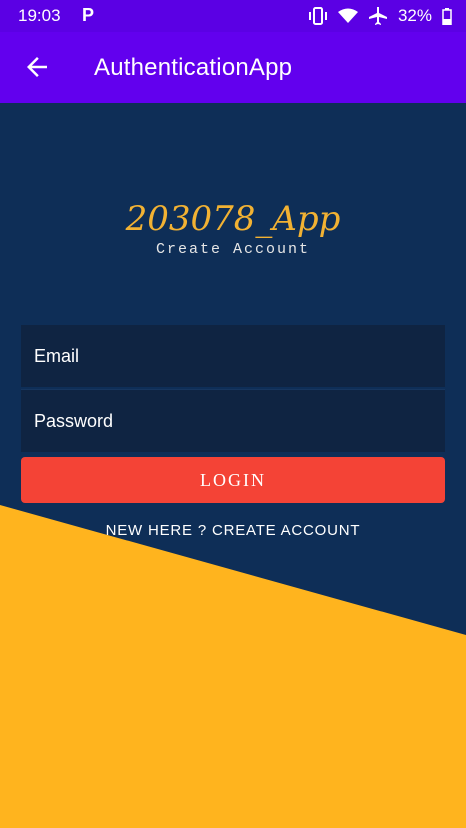 The width and height of the screenshot is (466, 828). Describe the element at coordinates (233, 249) in the screenshot. I see `screen-subtitle: Create Account` at that location.